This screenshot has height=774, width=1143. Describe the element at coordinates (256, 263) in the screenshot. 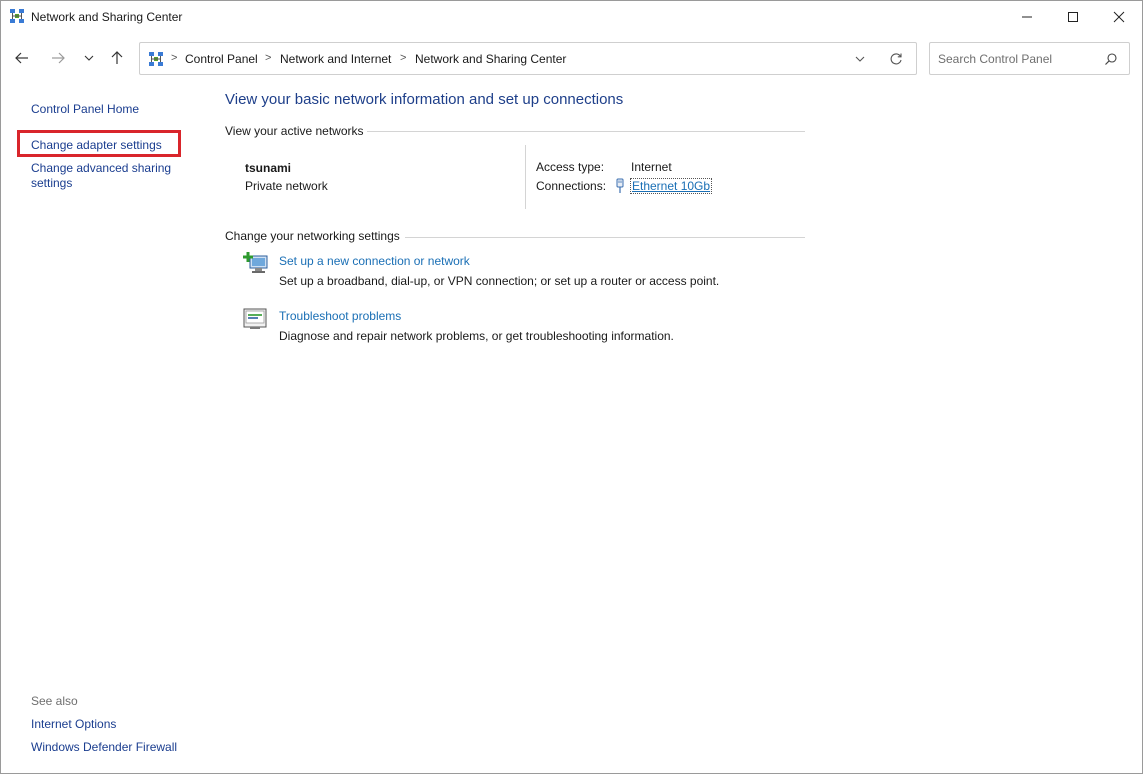

I see `new-connection-icon` at that location.